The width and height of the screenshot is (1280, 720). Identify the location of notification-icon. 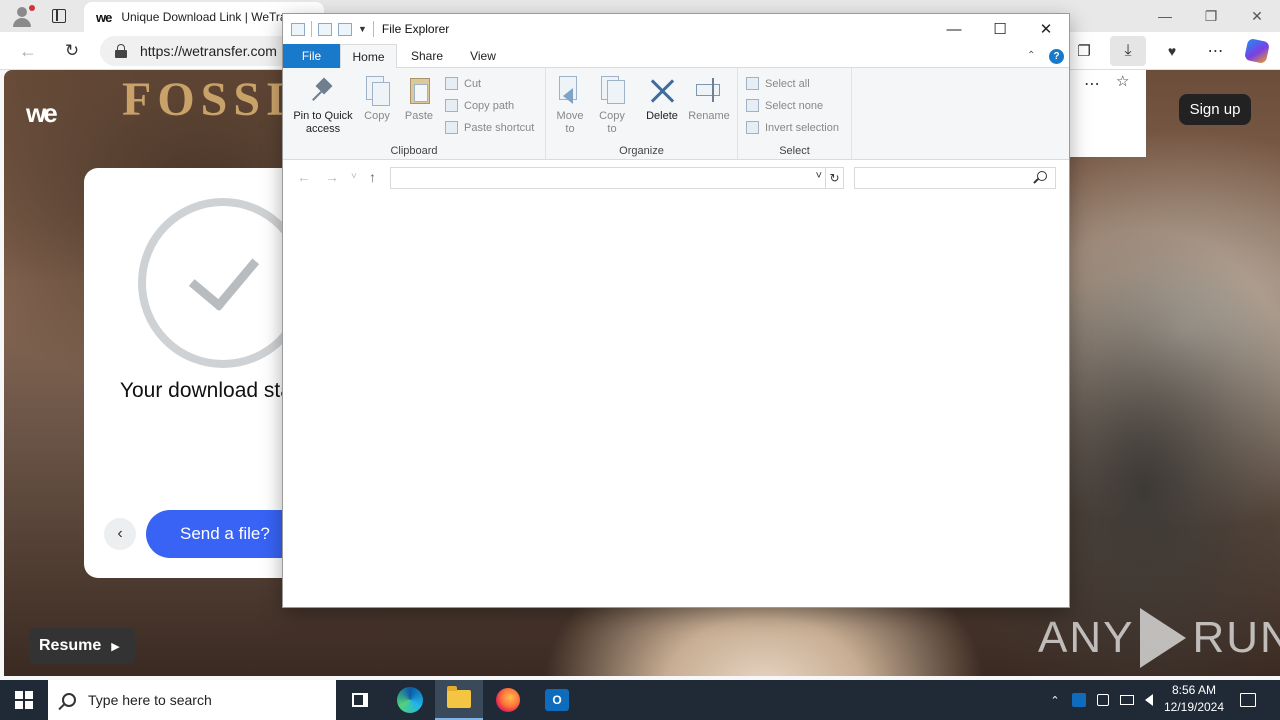
(1248, 700).